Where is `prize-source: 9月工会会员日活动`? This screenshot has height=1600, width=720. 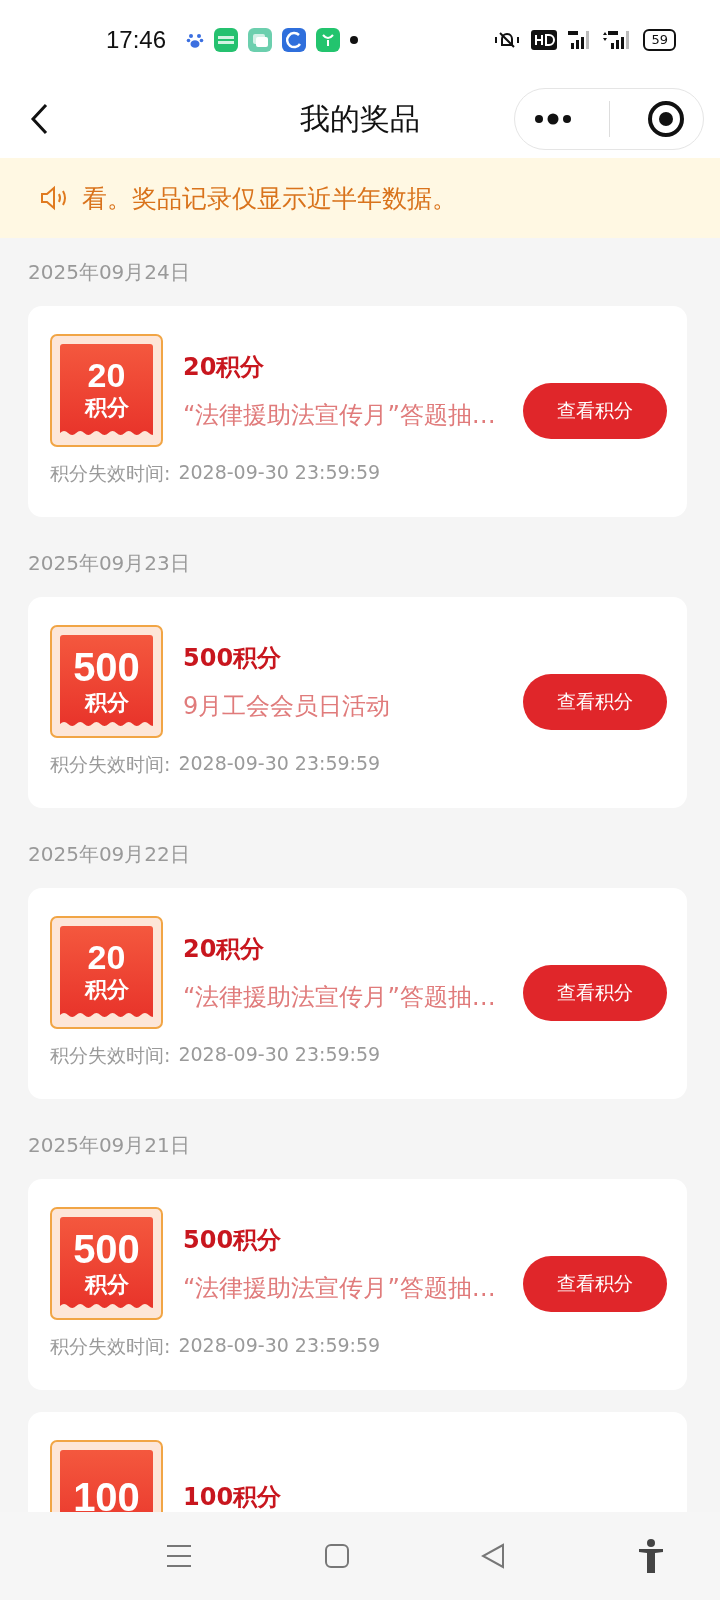 prize-source: 9月工会会员日活动 is located at coordinates (287, 706).